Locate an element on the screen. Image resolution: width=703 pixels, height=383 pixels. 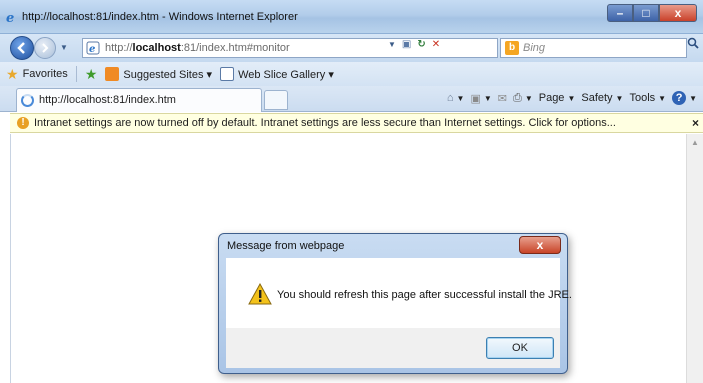
safety-menu-label: Safety is located at coordinates (597, 98).